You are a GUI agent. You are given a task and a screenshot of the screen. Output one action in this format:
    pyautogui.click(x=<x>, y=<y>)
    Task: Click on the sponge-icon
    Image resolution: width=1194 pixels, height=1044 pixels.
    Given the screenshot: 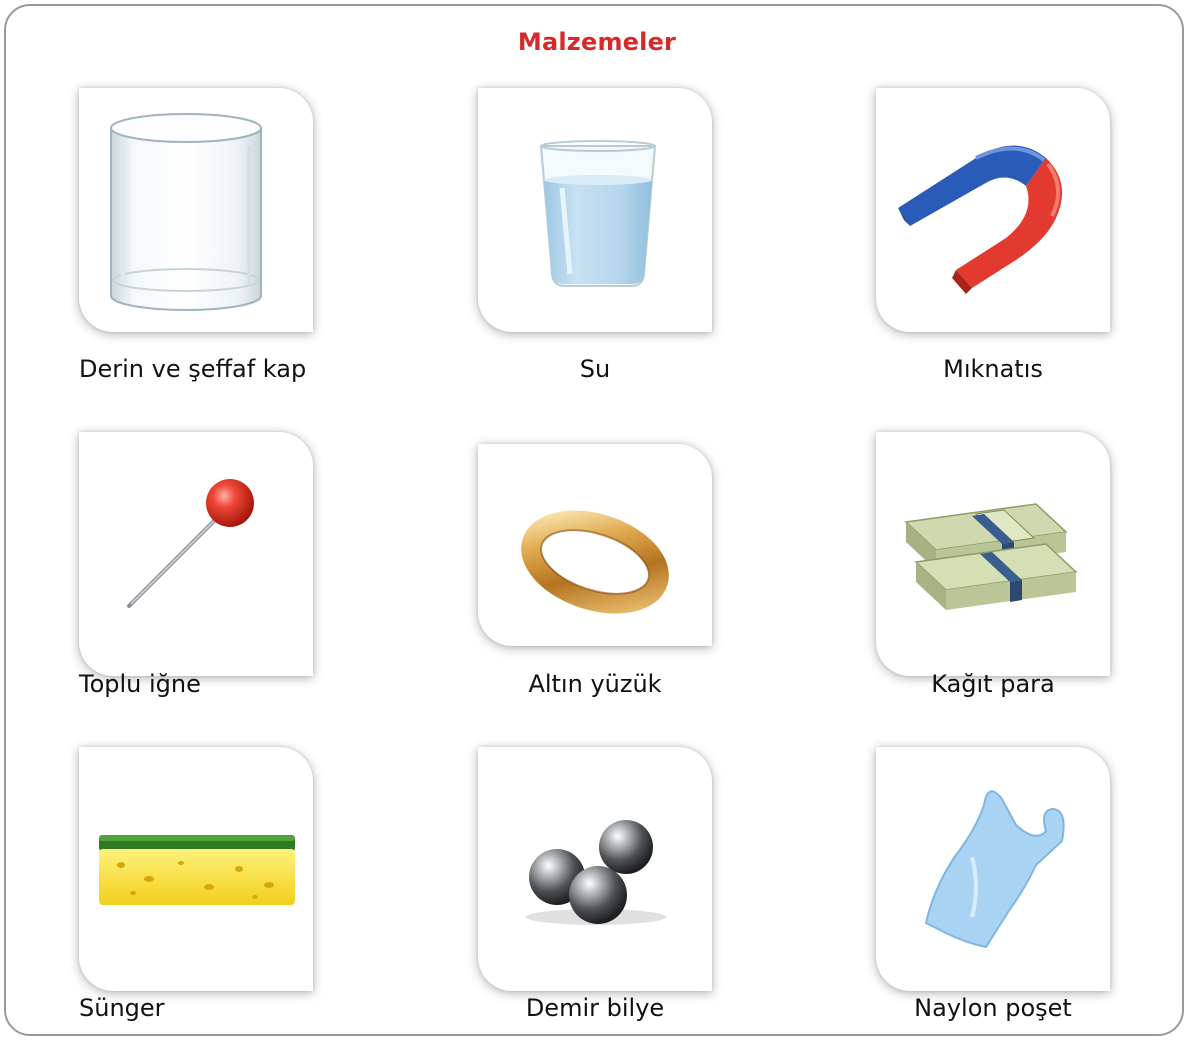 What is the action you would take?
    pyautogui.click(x=197, y=870)
    